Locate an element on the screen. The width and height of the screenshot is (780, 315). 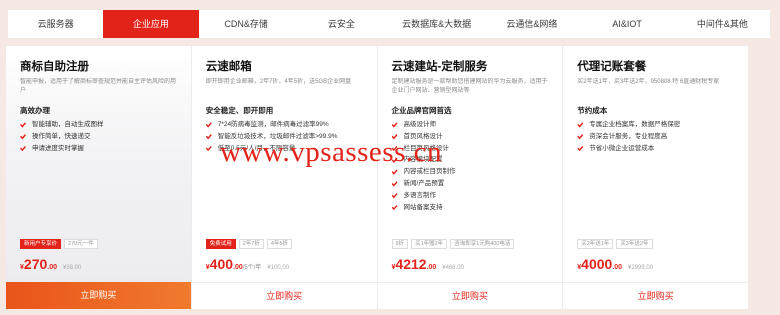
feature-text: 智能反垃圾技术，垃圾邮件过滤率>99.9% is located at coordinates (277, 136).